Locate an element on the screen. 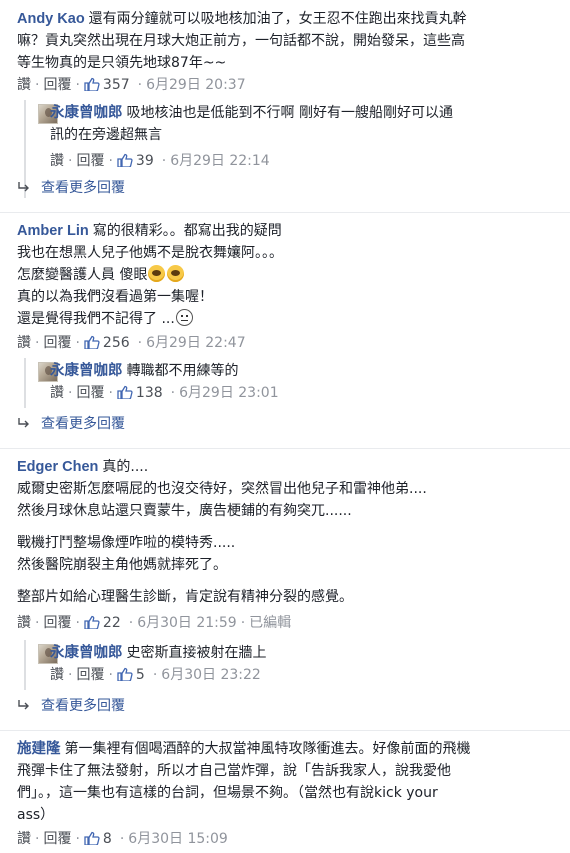  comment-text: 嘛？貢丸突然出現在月球大炮正前方，一句話都不說，開始發呆，這些高 is located at coordinates (241, 41).